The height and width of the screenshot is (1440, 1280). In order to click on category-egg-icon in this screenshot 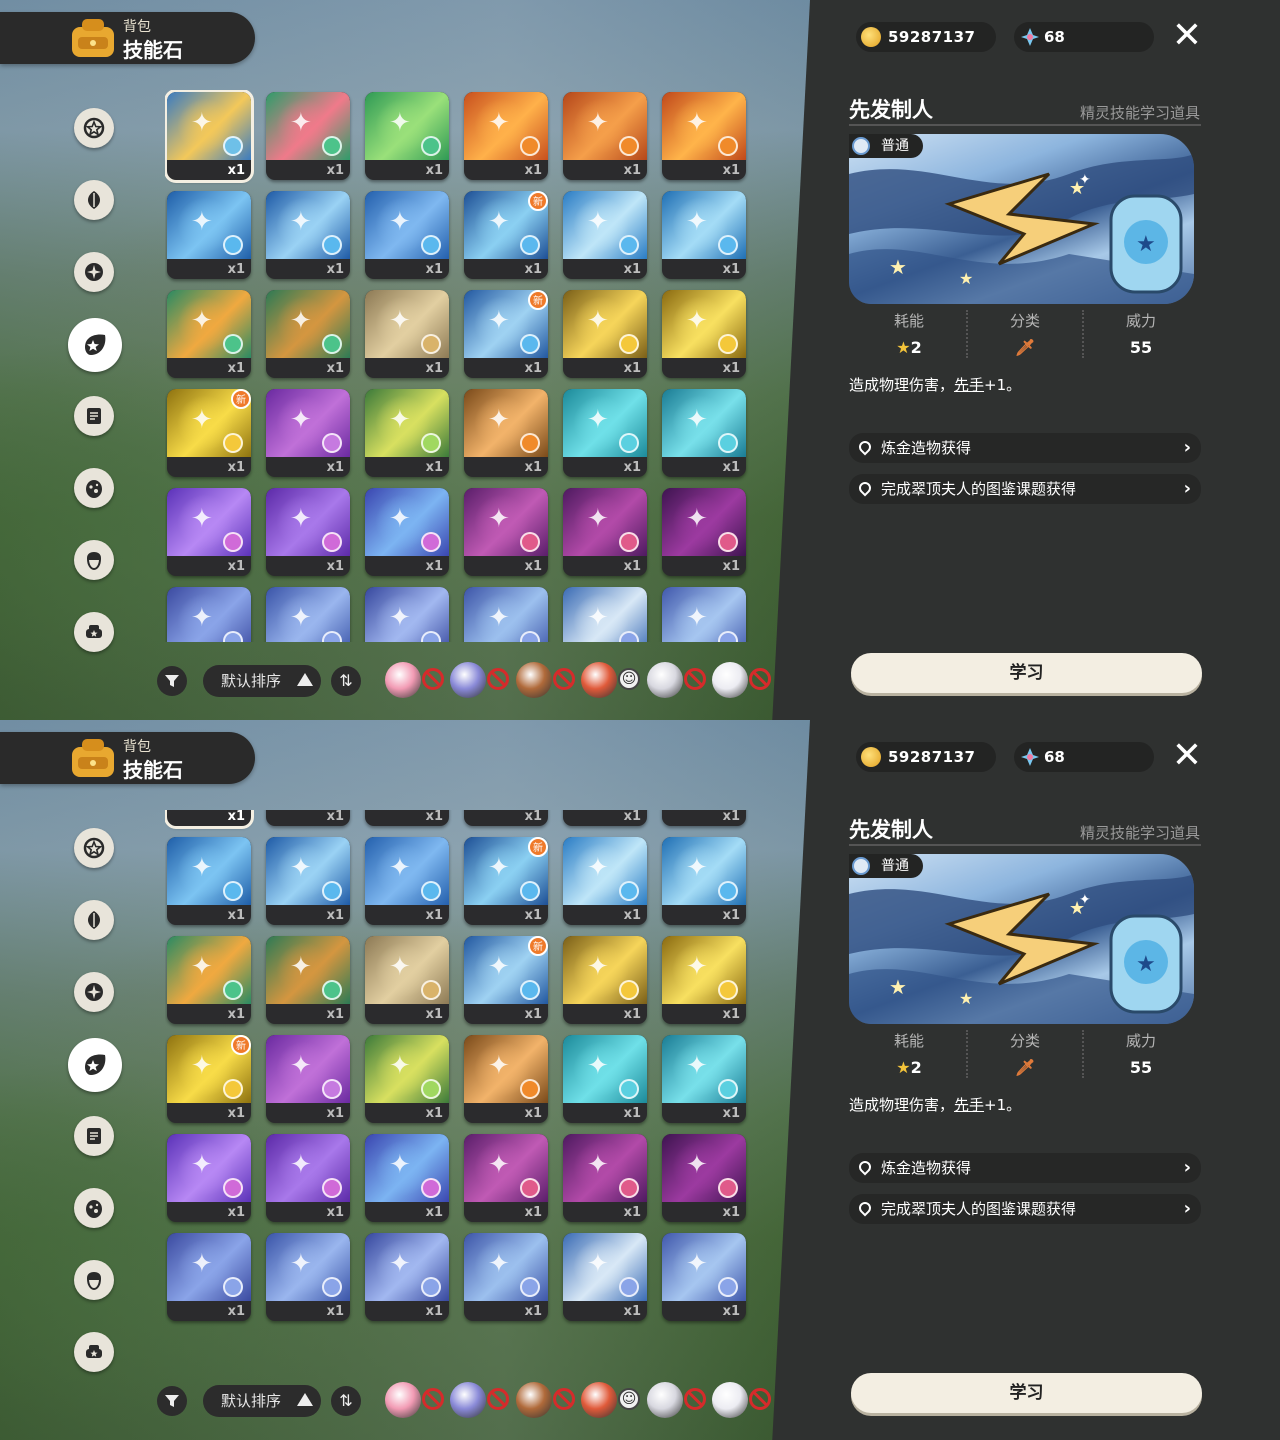, I will do `click(94, 1208)`.